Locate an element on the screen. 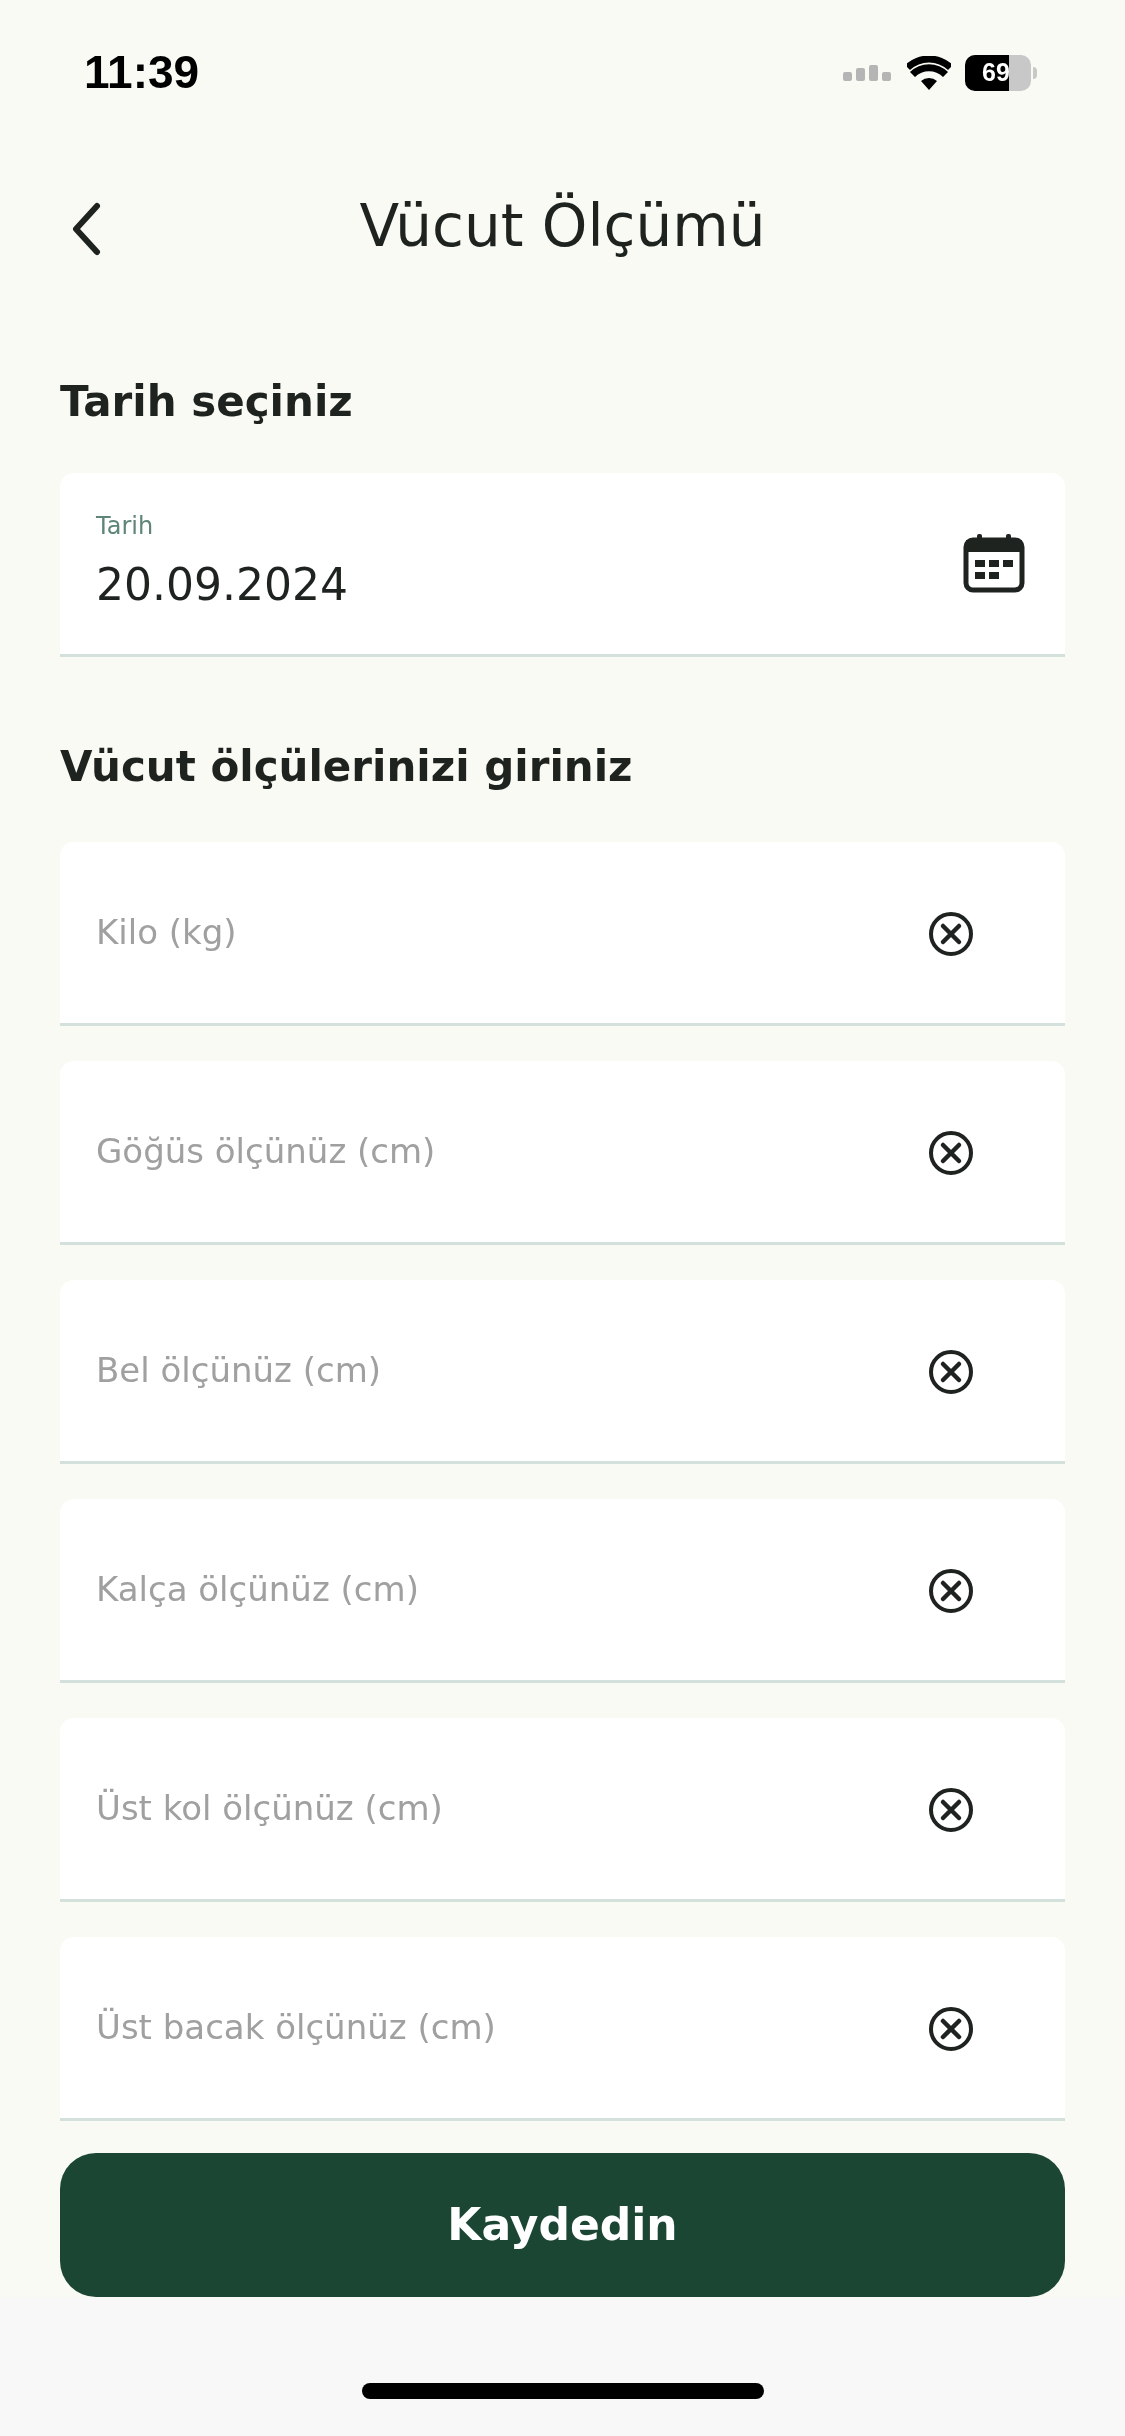  status-time: 11:39 is located at coordinates (142, 73).